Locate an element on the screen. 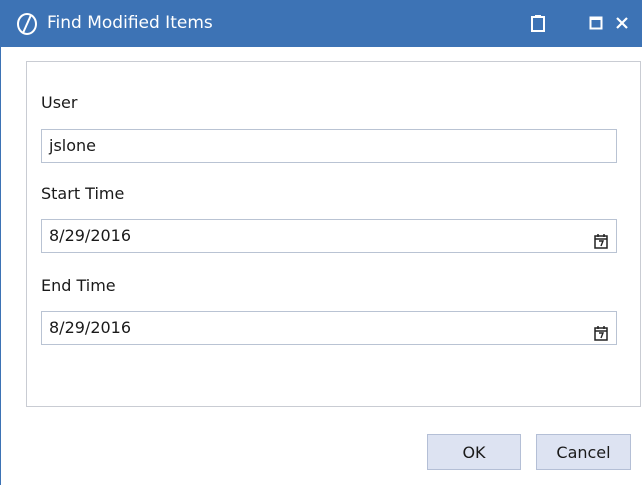  start-time-value: 8/29/2016 is located at coordinates (90, 235).